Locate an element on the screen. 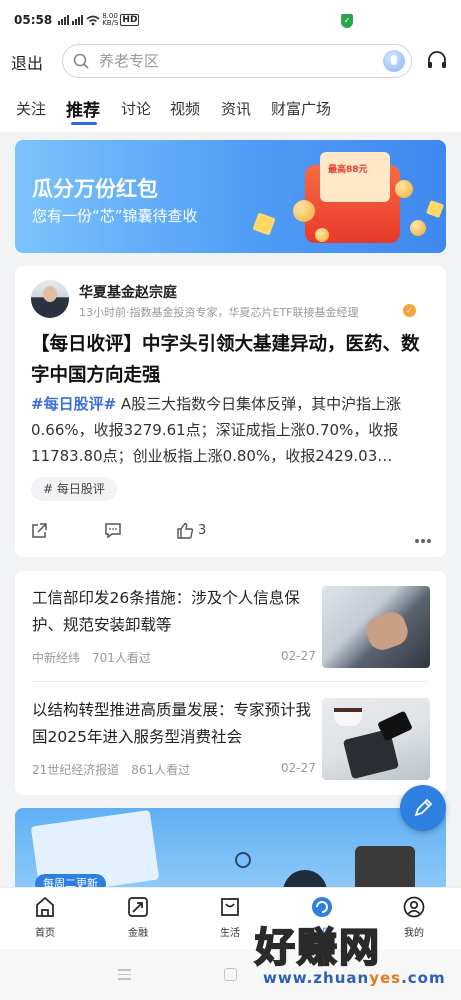  share-icon is located at coordinates (39, 530).